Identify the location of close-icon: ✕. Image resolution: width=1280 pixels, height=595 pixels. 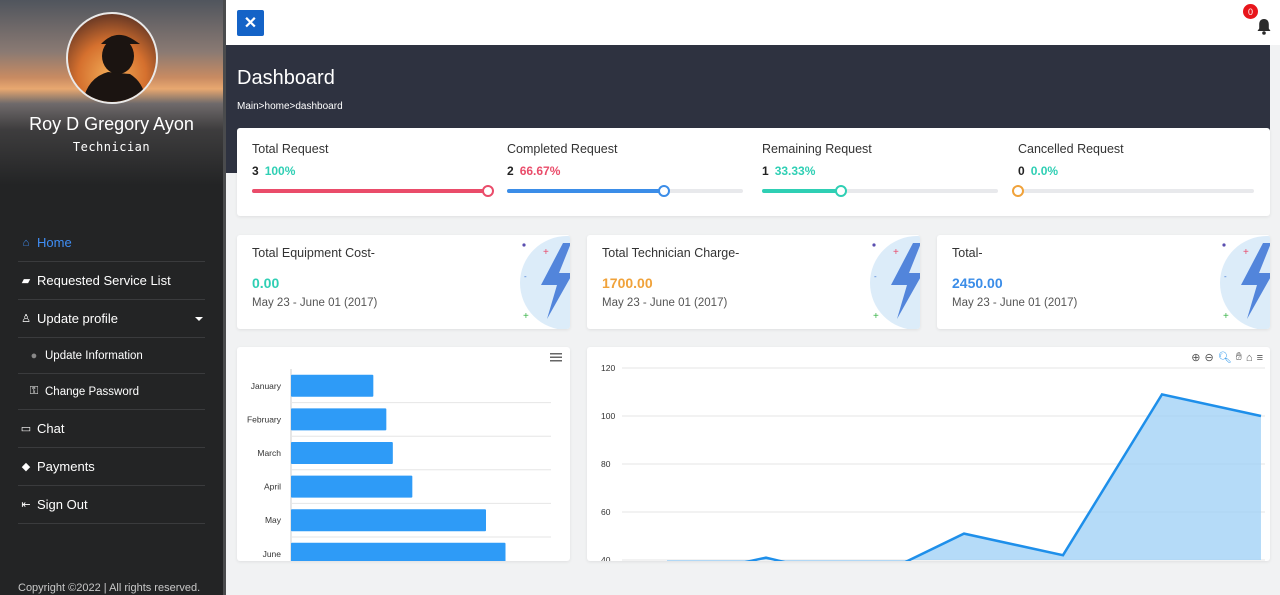
(250, 23).